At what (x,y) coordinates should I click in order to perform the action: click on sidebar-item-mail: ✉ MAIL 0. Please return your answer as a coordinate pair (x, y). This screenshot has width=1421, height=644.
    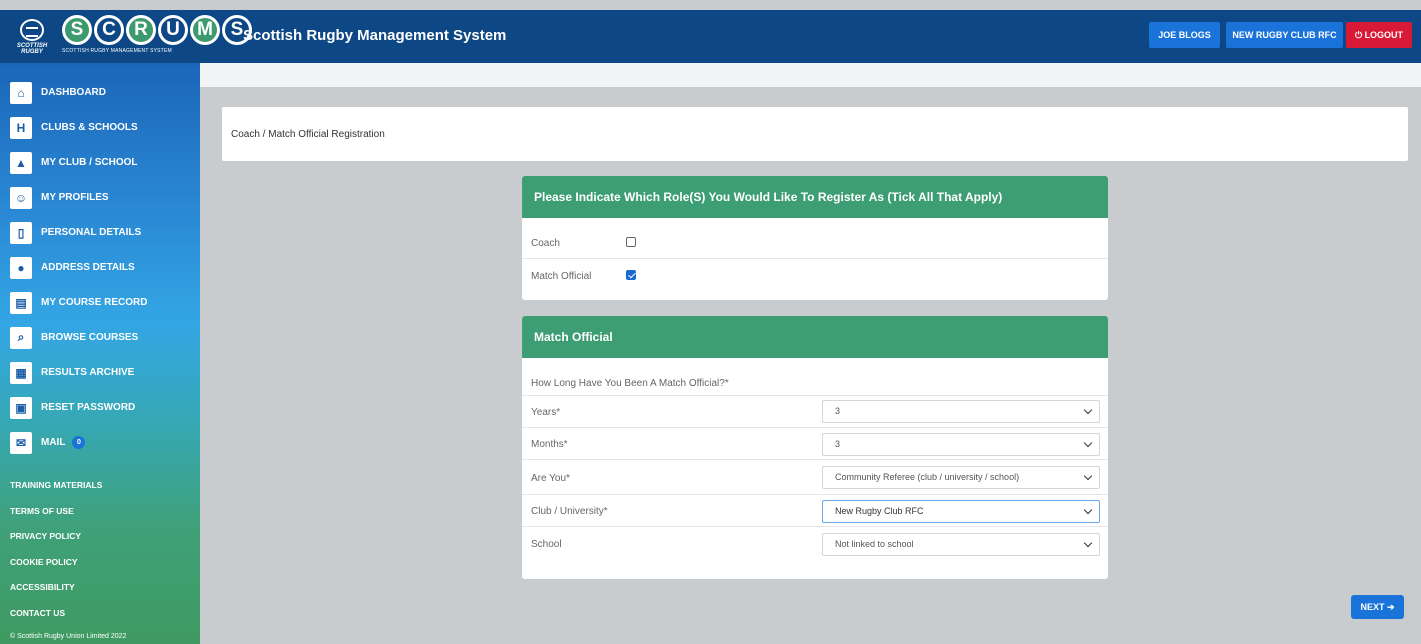
    Looking at the image, I should click on (79, 442).